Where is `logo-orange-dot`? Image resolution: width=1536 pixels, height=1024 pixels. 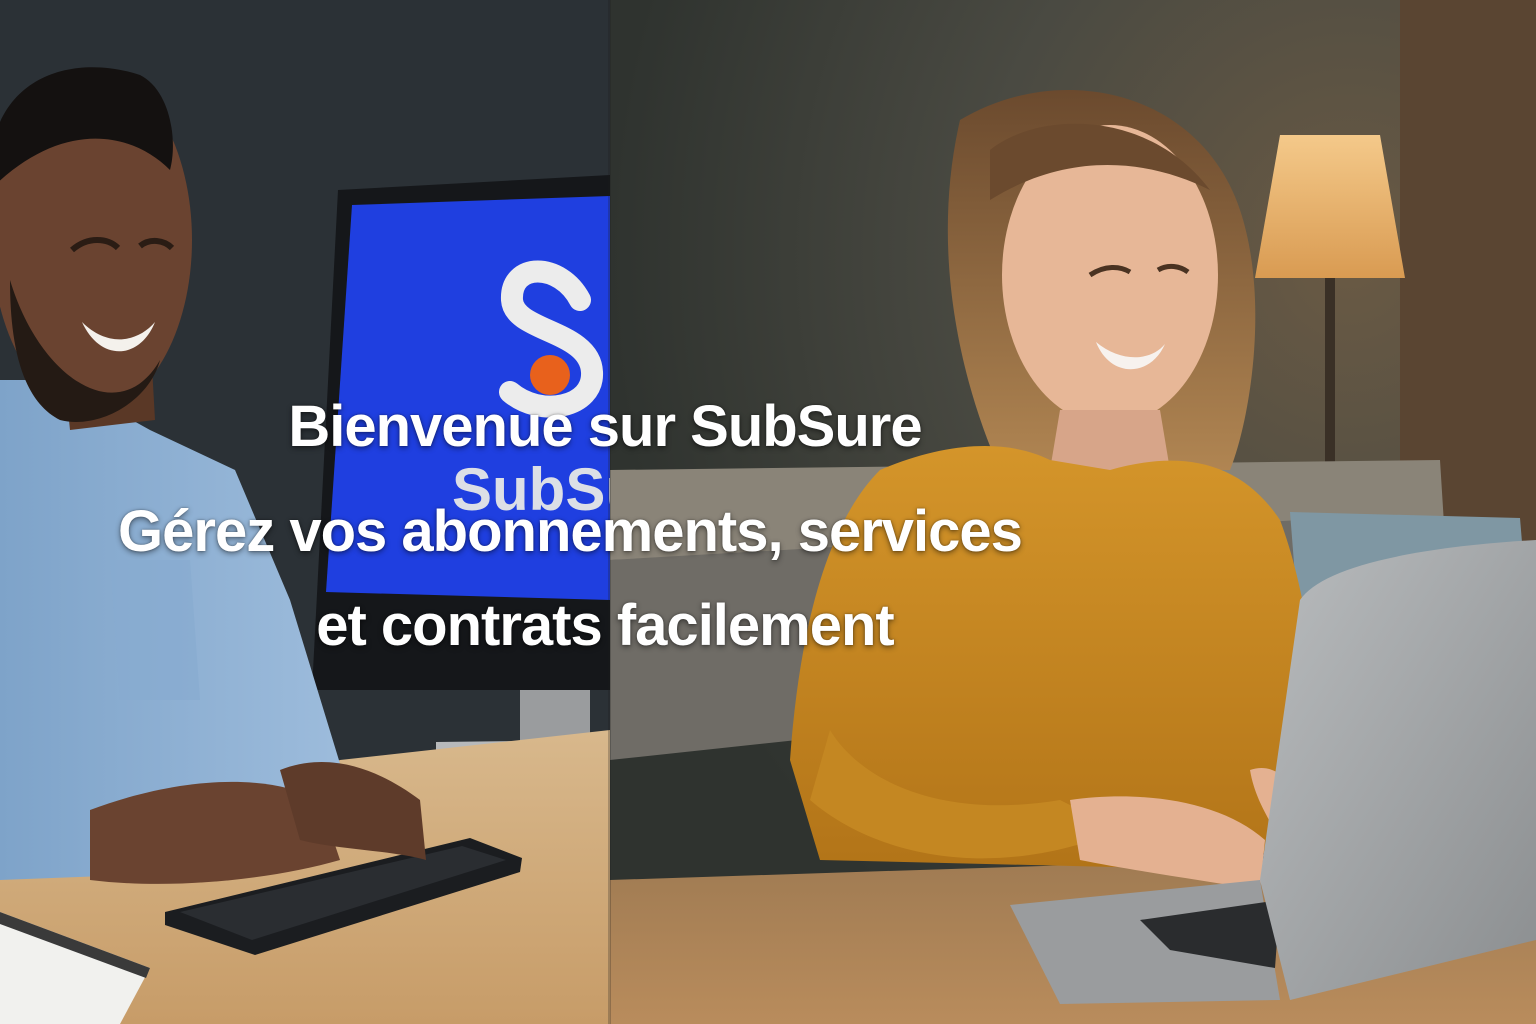 logo-orange-dot is located at coordinates (550, 375).